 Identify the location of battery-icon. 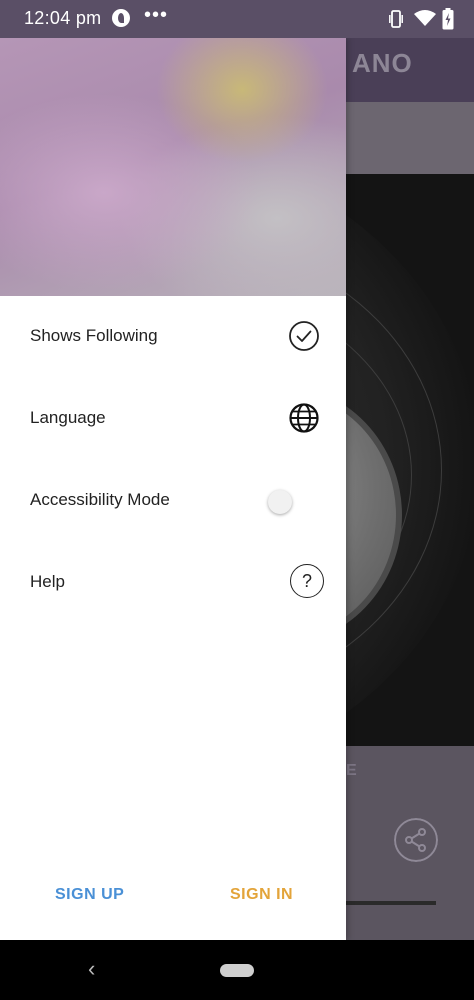
(448, 19).